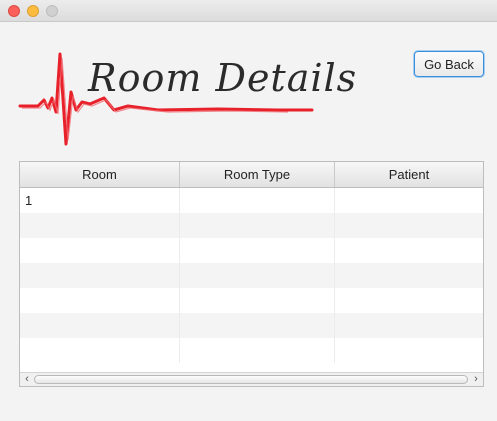 The width and height of the screenshot is (497, 421). What do you see at coordinates (100, 174) in the screenshot?
I see `column-header-room: Room` at bounding box center [100, 174].